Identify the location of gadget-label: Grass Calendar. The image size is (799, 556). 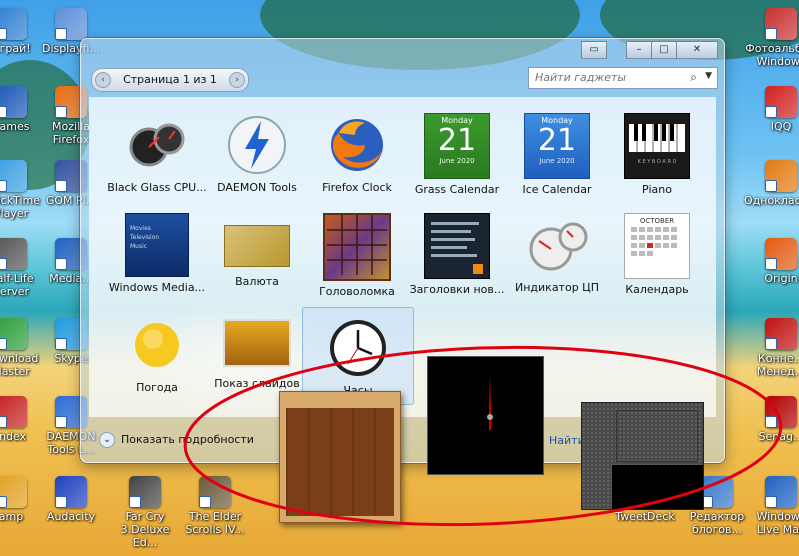
(457, 189).